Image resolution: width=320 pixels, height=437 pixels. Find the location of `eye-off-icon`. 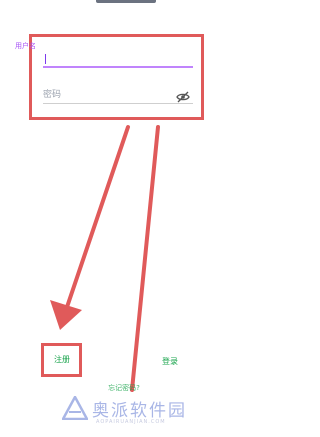

eye-off-icon is located at coordinates (183, 95).